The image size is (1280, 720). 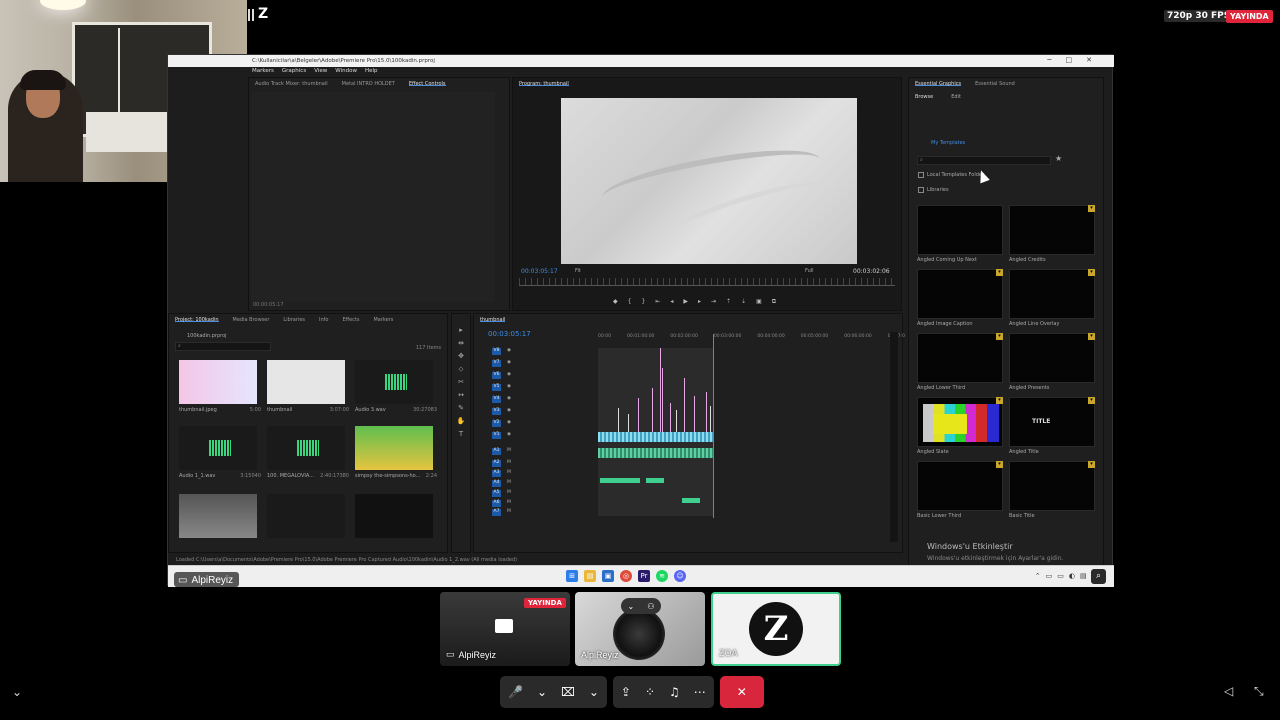 What do you see at coordinates (921, 175) in the screenshot?
I see `checkbox` at bounding box center [921, 175].